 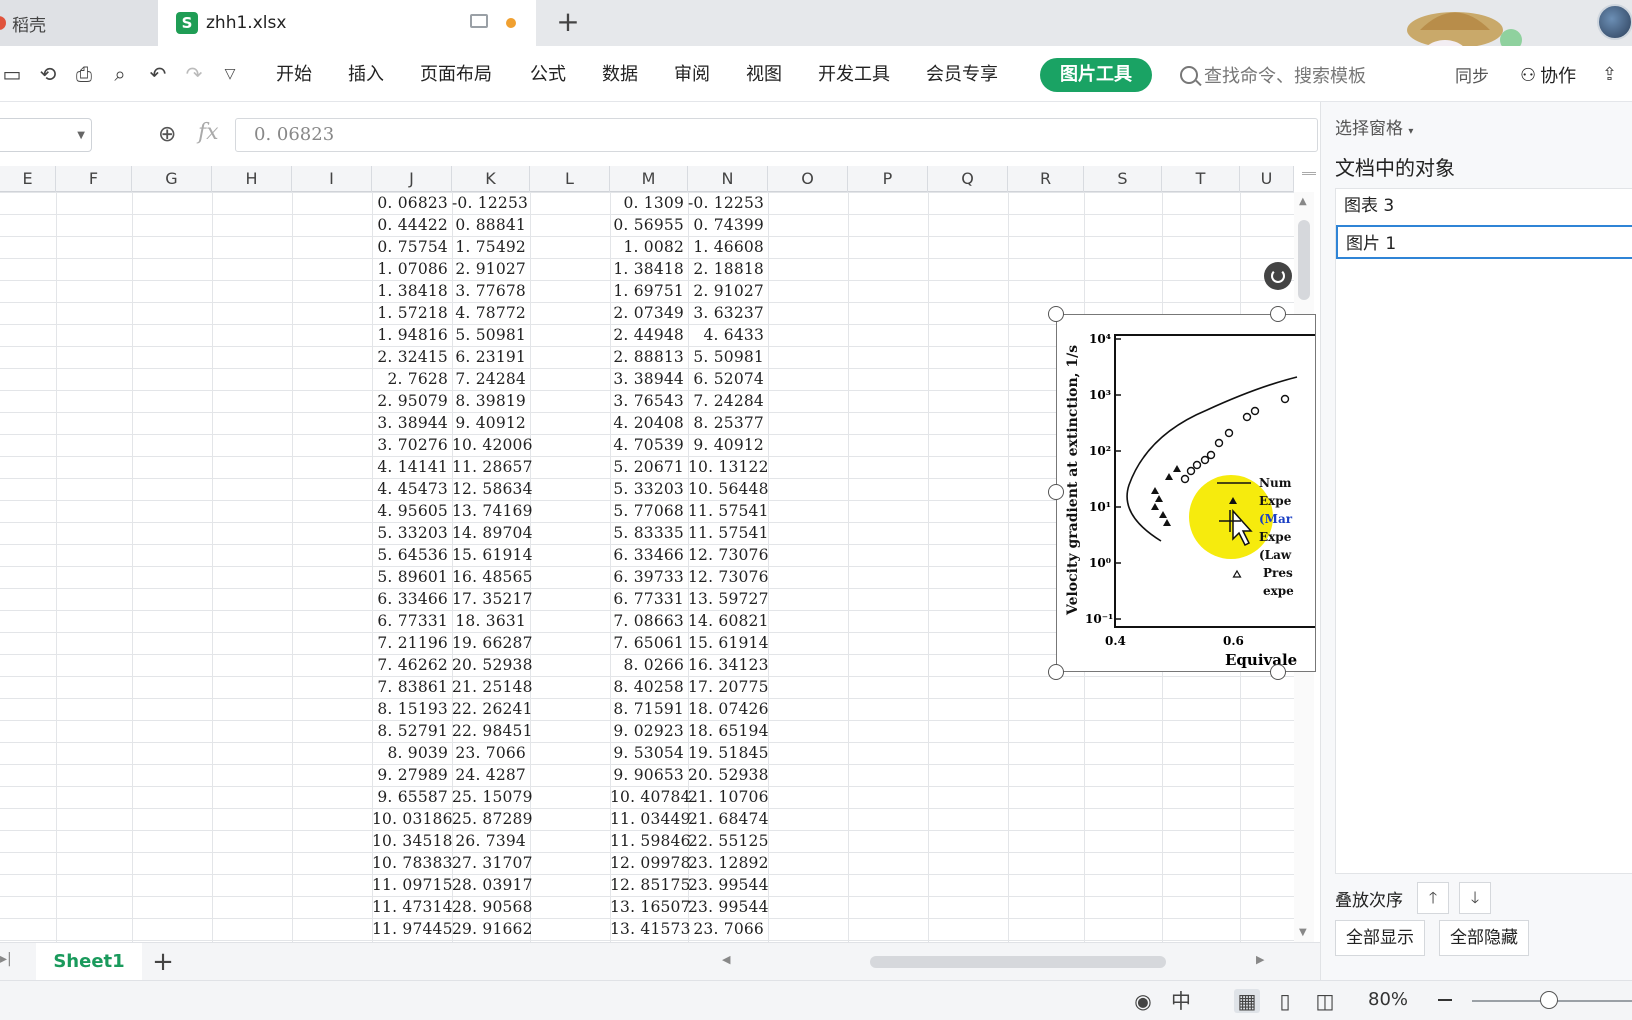 I want to click on menu-data: 数据, so click(x=620, y=75).